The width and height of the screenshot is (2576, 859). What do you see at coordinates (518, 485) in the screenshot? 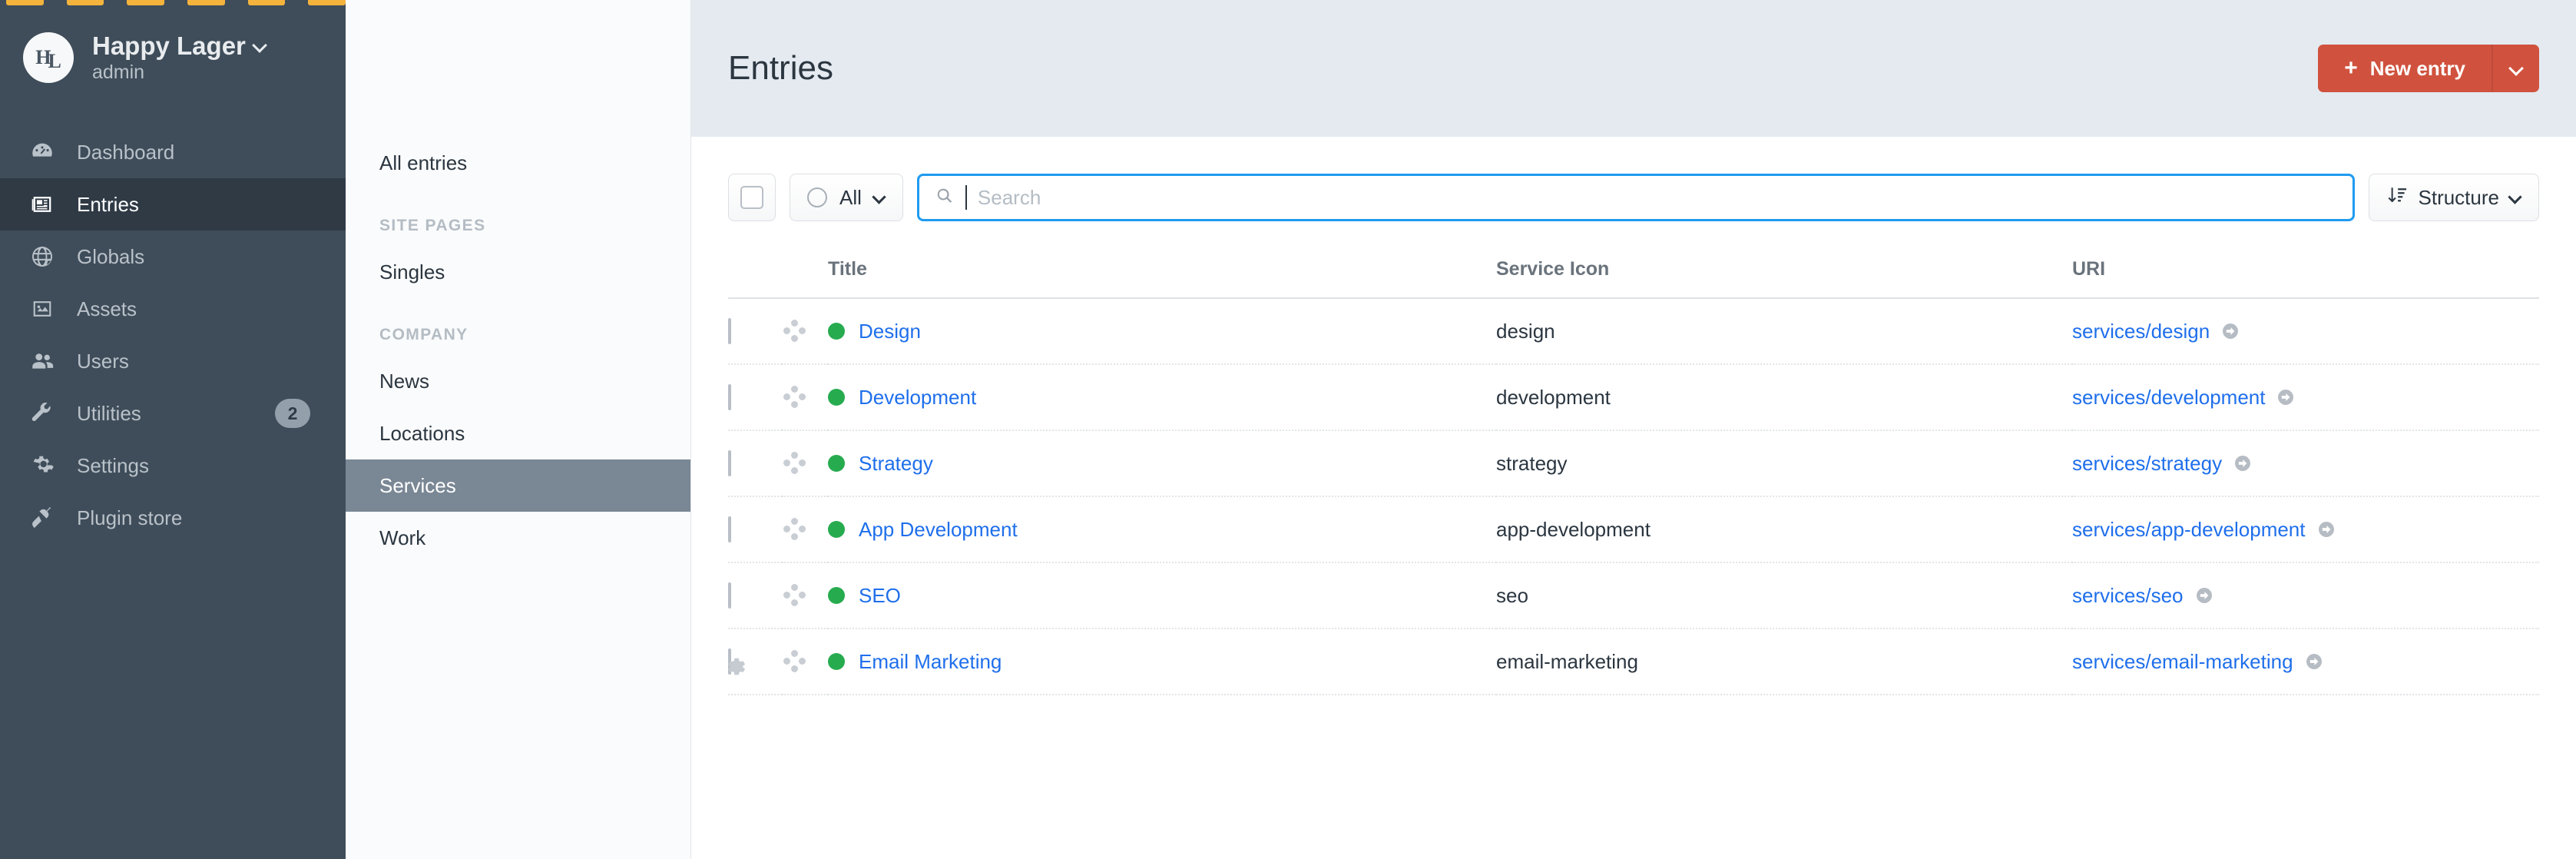
I see `subnav-item-services: Services` at bounding box center [518, 485].